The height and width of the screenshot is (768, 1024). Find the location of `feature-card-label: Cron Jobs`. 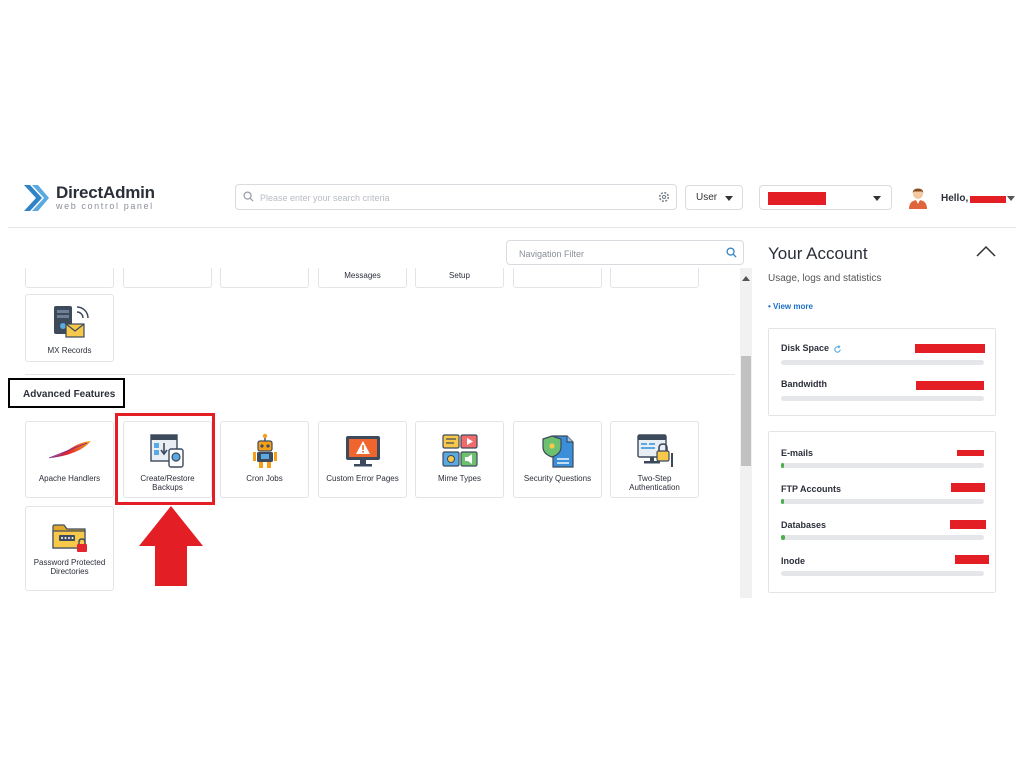

feature-card-label: Cron Jobs is located at coordinates (264, 478).